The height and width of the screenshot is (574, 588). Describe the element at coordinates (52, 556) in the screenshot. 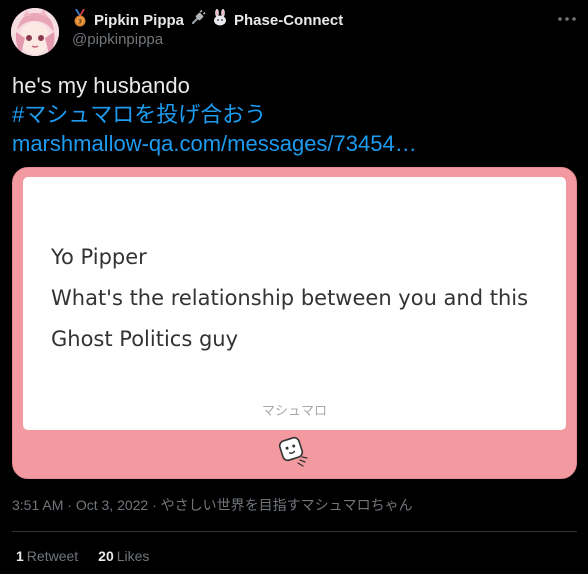

I see `retweets-label: Retweet` at that location.